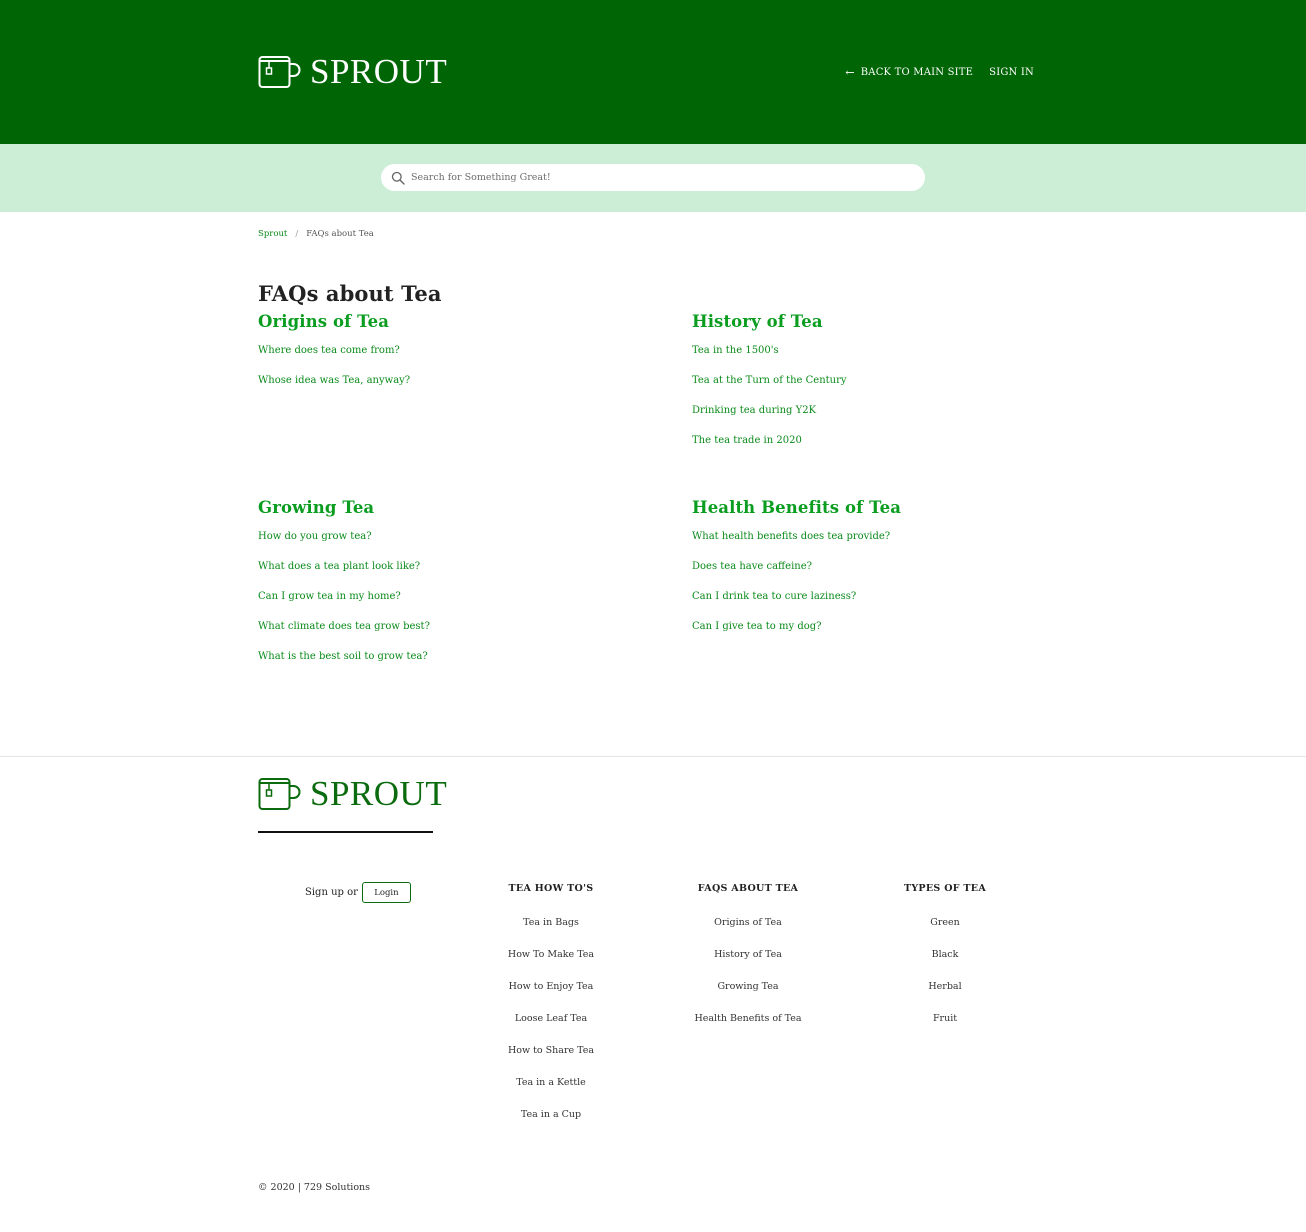 This screenshot has width=1306, height=1232. Describe the element at coordinates (458, 576) in the screenshot. I see `article-link: What does a tea plant look like?` at that location.